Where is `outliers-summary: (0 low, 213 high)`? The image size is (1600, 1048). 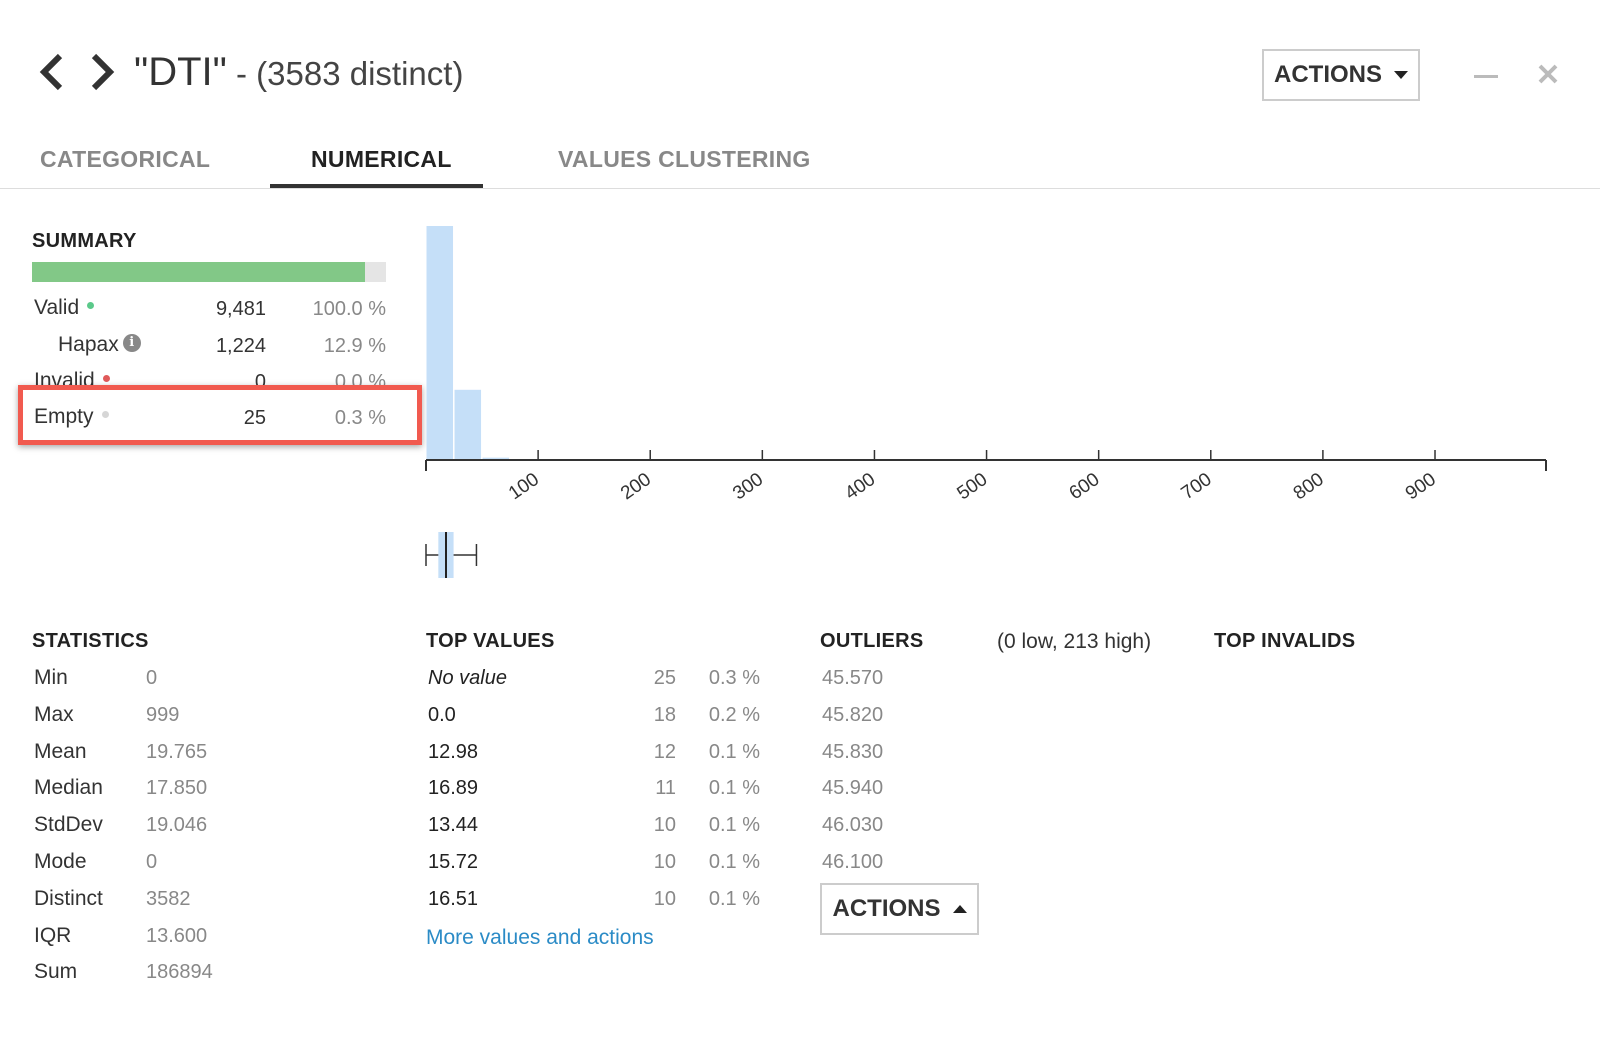 outliers-summary: (0 low, 213 high) is located at coordinates (1074, 641).